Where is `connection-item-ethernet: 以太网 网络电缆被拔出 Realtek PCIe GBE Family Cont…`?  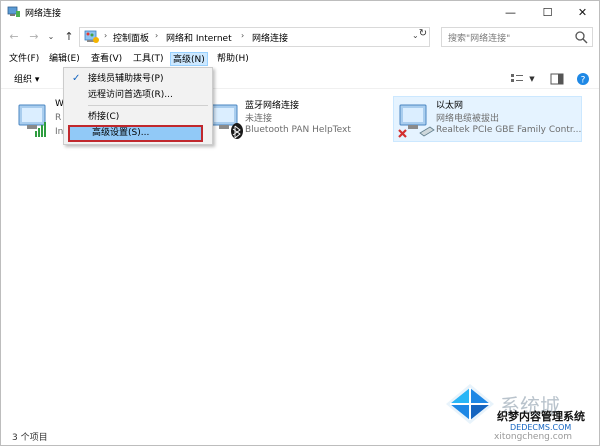
connection-item-ethernet: 以太网 网络电缆被拔出 Realtek PCIe GBE Family Cont… is located at coordinates (487, 119).